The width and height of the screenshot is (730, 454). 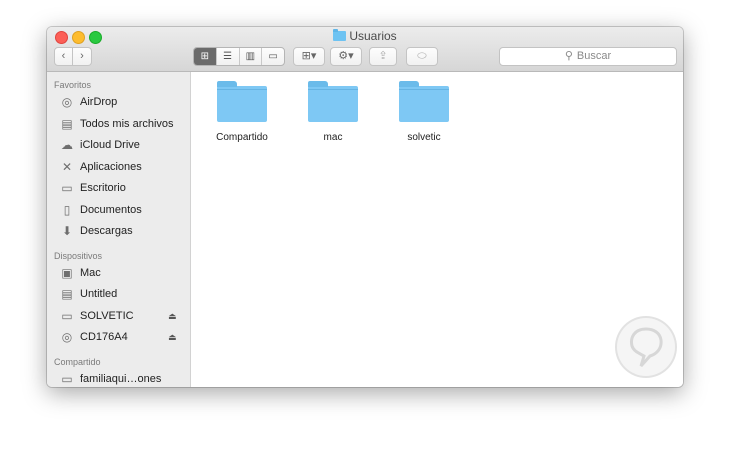 I want to click on folder-item-compartido: Compartido, so click(x=242, y=111).